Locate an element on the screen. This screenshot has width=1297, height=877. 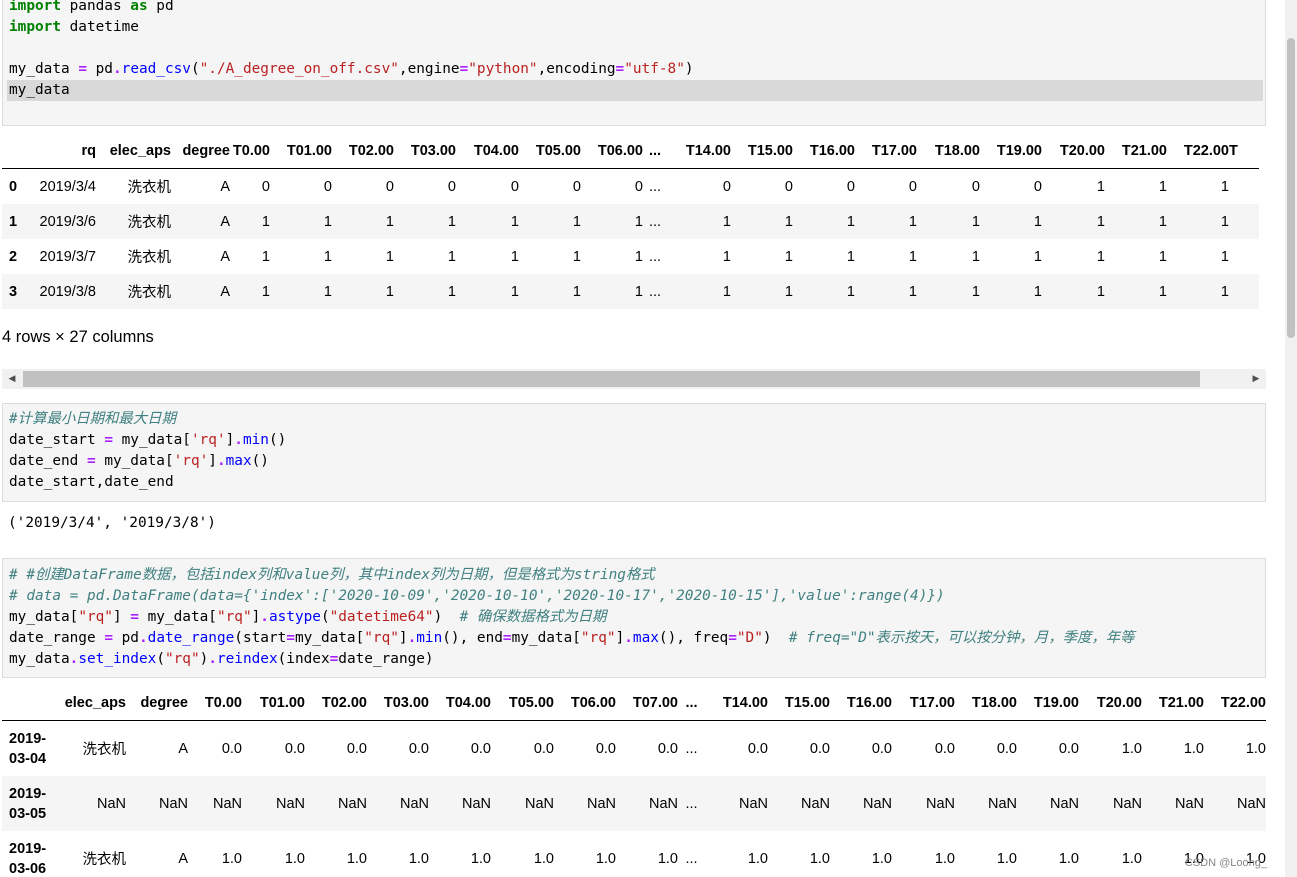
column-header: T04.00 is located at coordinates (460, 703).